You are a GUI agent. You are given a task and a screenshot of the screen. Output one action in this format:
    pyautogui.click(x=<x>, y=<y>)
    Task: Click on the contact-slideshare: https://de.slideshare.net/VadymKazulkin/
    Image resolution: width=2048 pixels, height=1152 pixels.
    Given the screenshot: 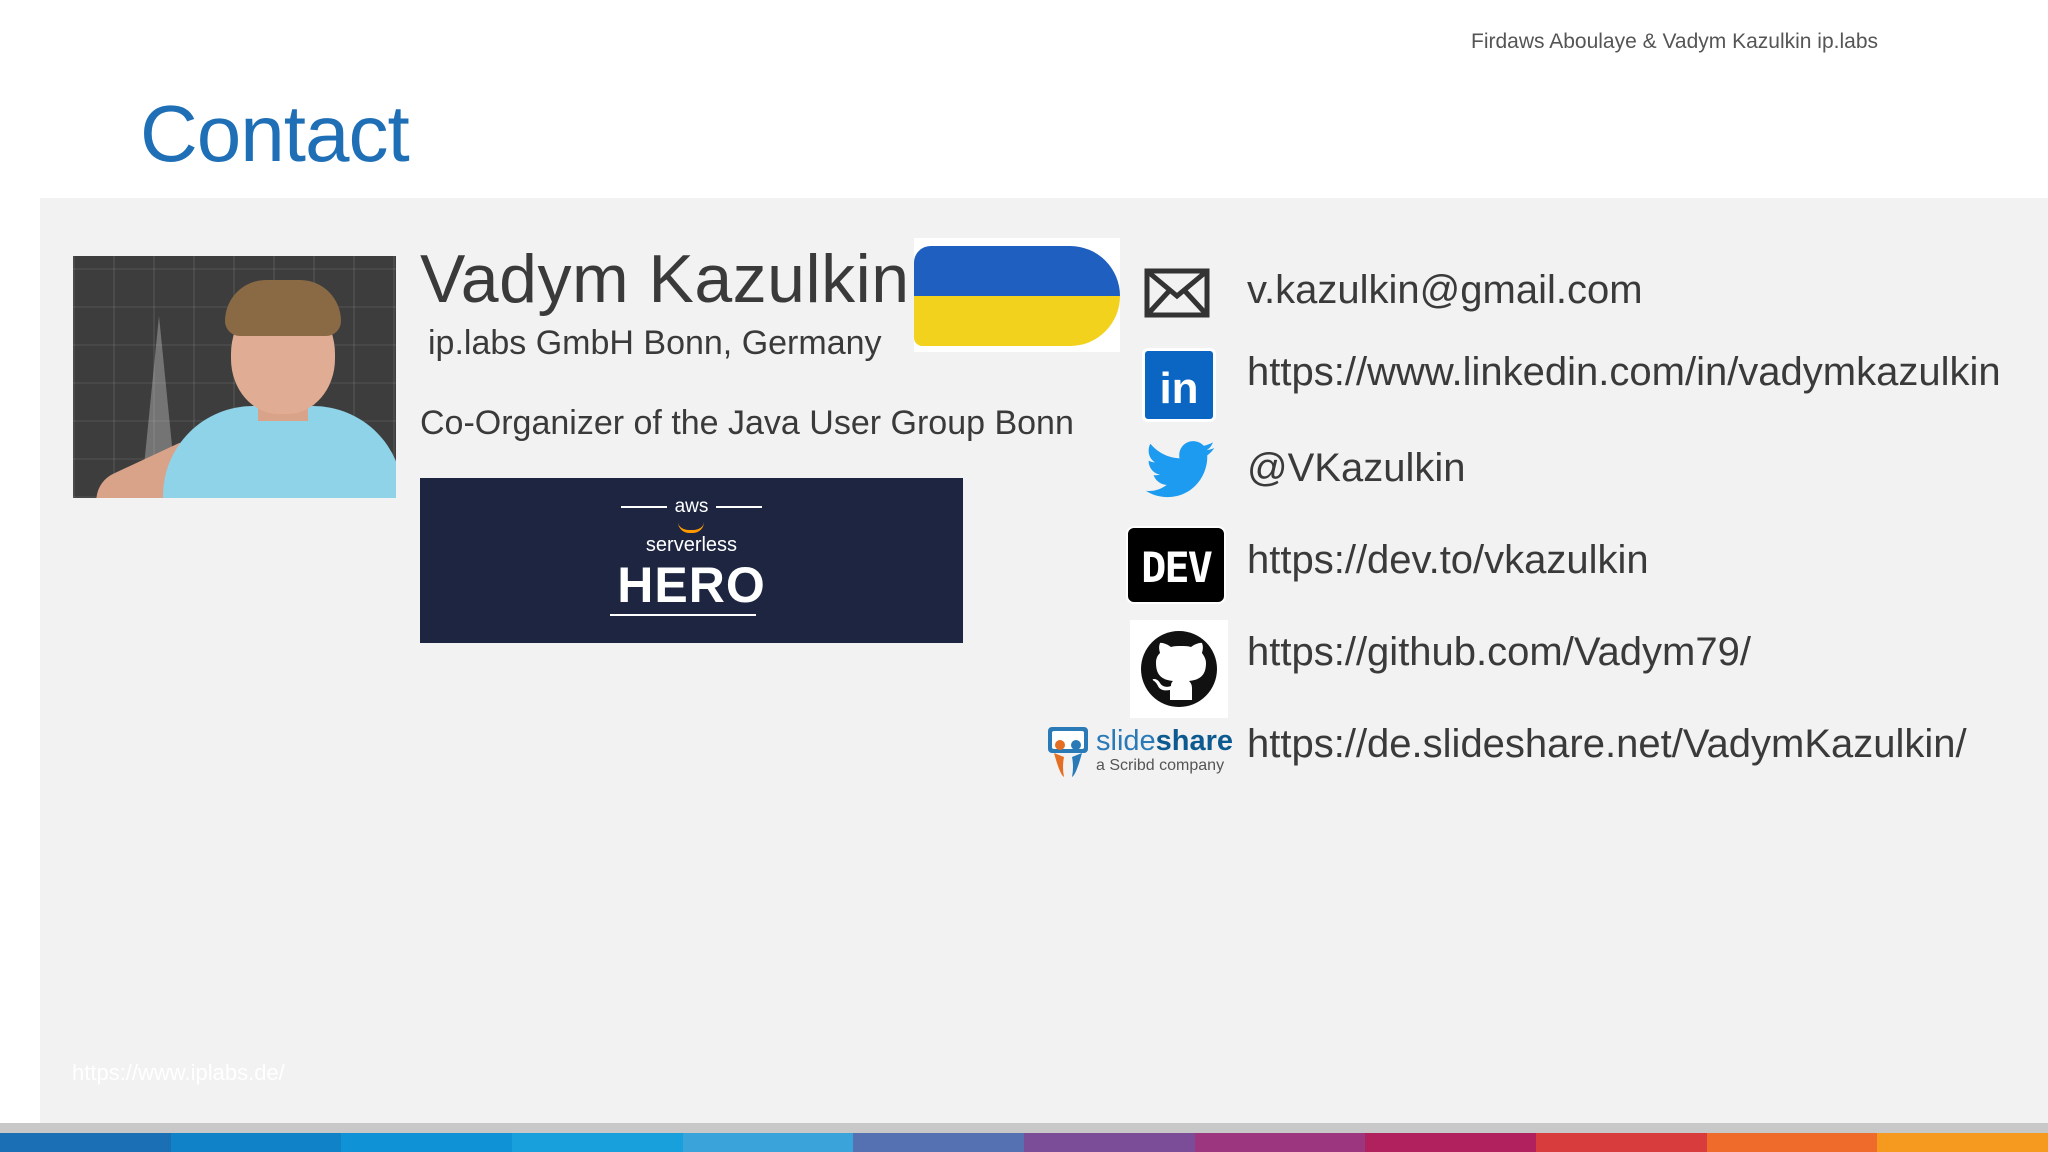 What is the action you would take?
    pyautogui.click(x=1607, y=744)
    